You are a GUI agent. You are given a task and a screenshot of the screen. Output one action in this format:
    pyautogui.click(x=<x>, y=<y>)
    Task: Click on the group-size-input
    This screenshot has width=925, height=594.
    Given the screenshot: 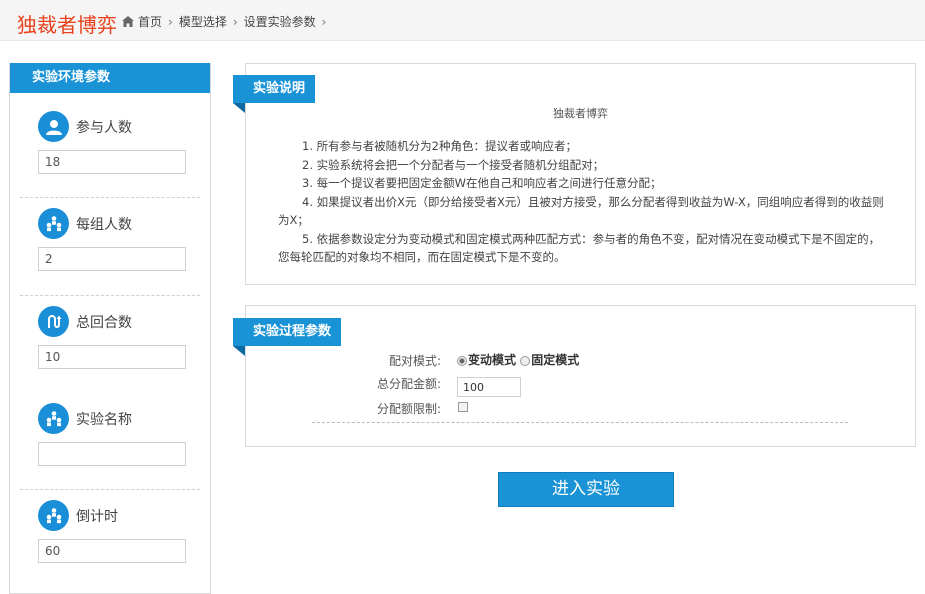 What is the action you would take?
    pyautogui.click(x=112, y=259)
    